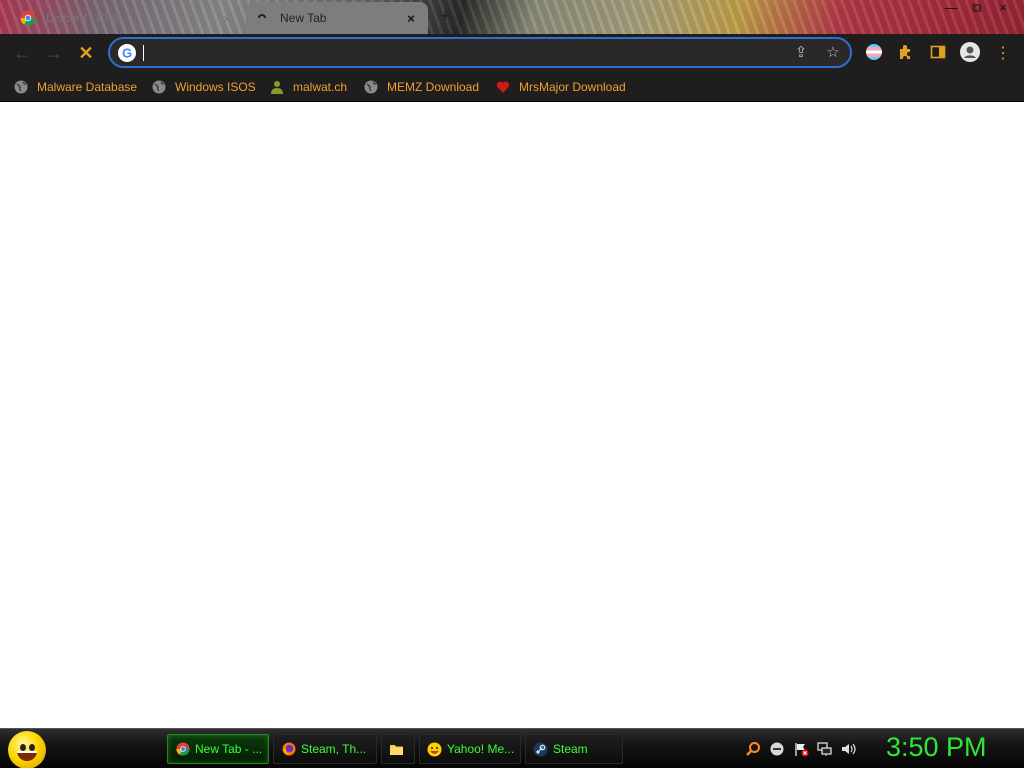 The image size is (1024, 768). I want to click on svg-text: G, so click(127, 53).